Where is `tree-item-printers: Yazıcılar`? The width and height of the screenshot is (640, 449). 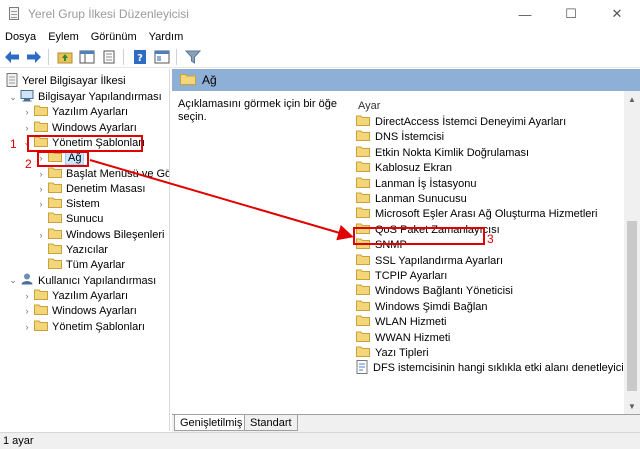 tree-item-printers: Yazıcılar is located at coordinates (72, 250).